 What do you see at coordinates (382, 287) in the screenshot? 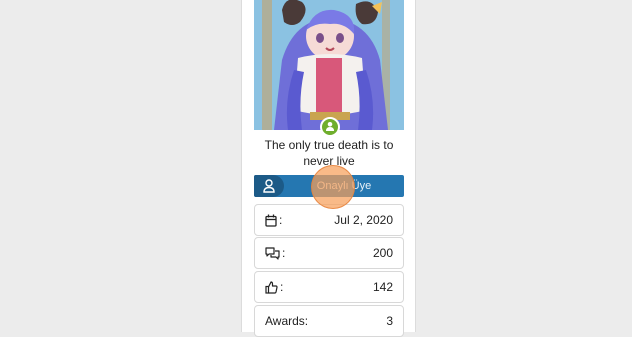
I see `stat-reactions-value: 142` at bounding box center [382, 287].